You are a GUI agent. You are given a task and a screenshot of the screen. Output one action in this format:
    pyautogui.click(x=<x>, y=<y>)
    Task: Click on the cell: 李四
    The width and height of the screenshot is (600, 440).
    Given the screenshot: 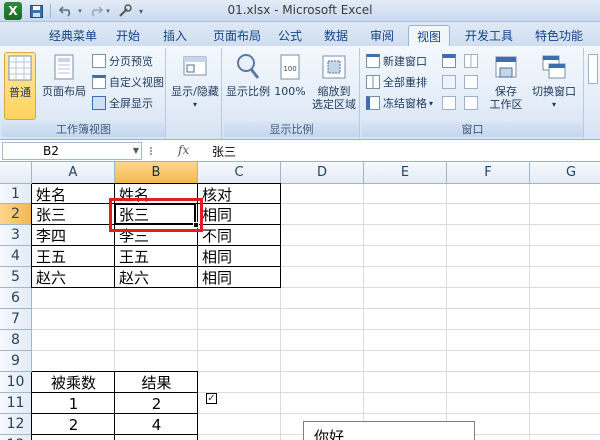 What is the action you would take?
    pyautogui.click(x=73, y=235)
    